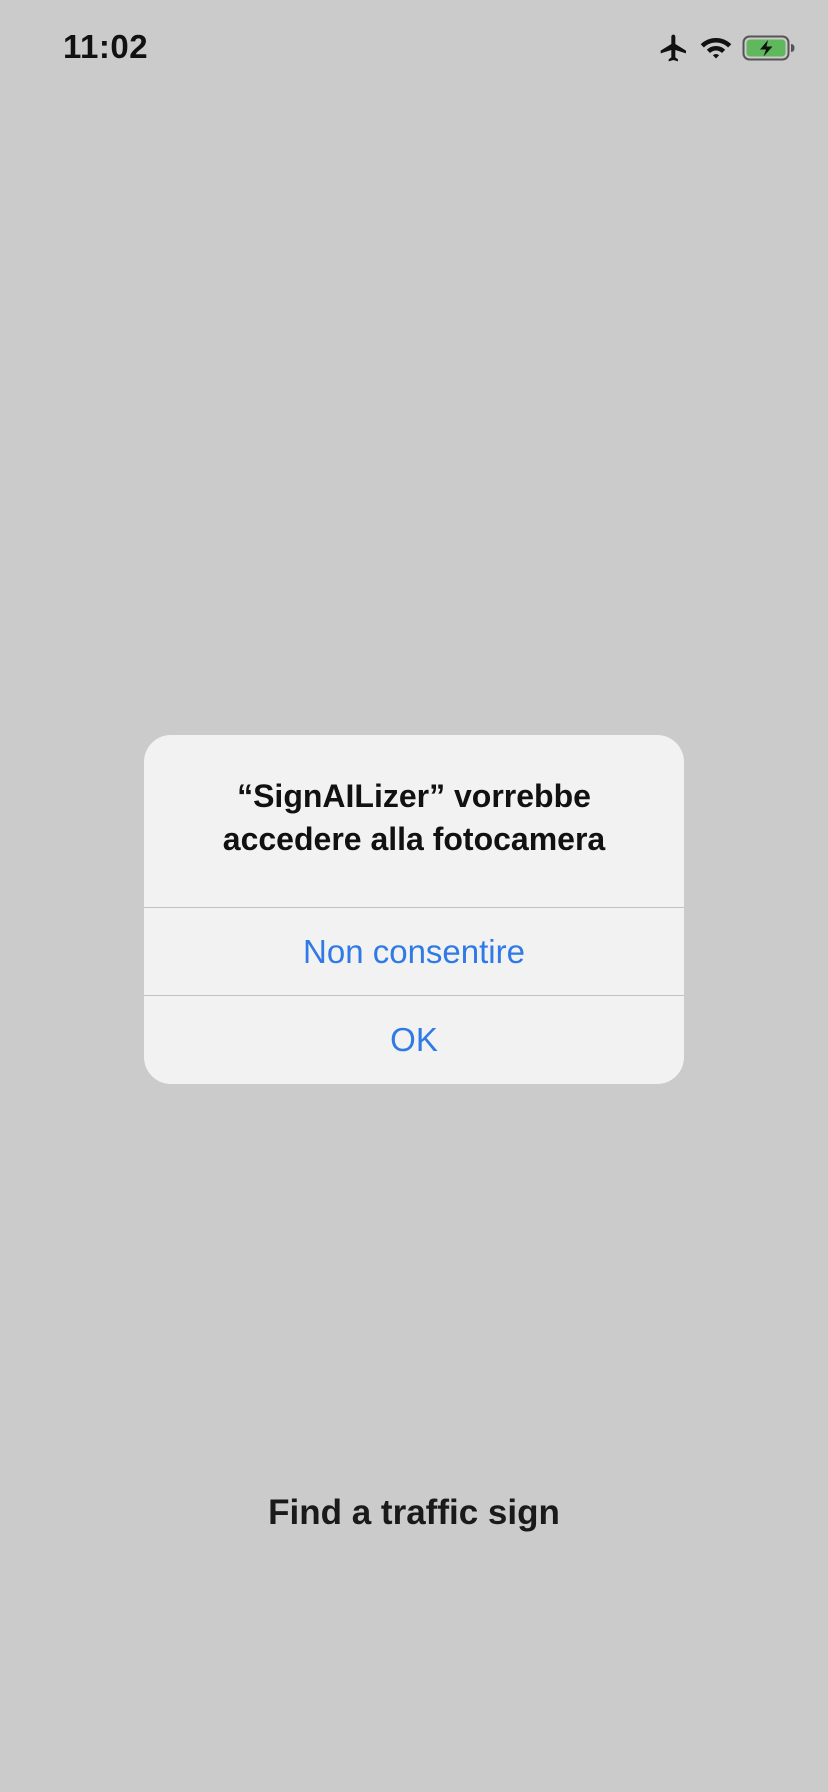 The image size is (828, 1792). What do you see at coordinates (414, 1512) in the screenshot?
I see `find-traffic-sign-label: Find a traffic sign` at bounding box center [414, 1512].